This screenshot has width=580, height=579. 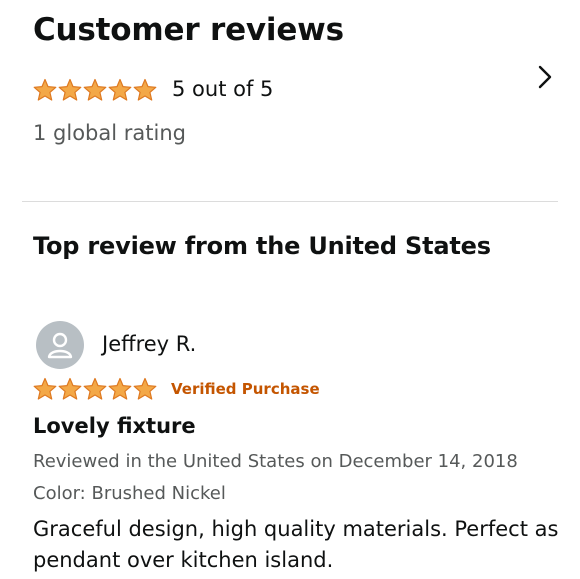 I want to click on see-all-reviews-chevron, so click(x=545, y=77).